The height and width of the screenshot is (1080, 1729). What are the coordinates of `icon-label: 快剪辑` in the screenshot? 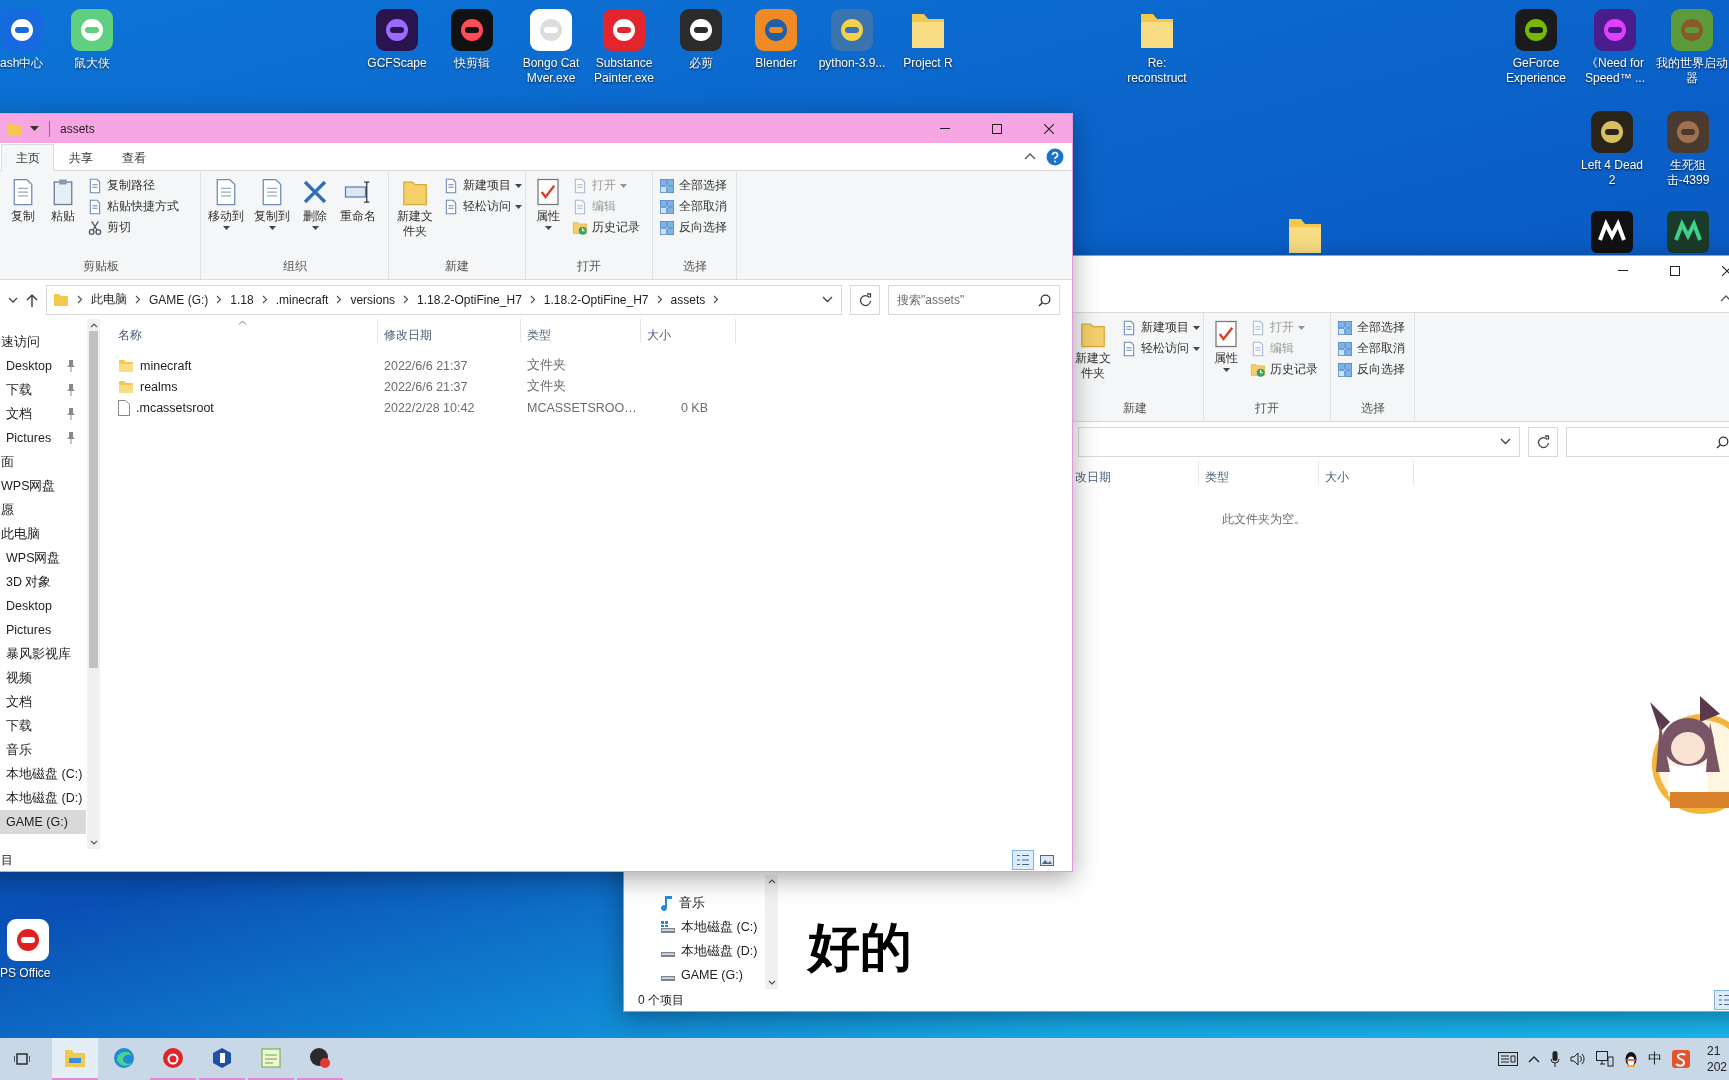 It's located at (472, 63).